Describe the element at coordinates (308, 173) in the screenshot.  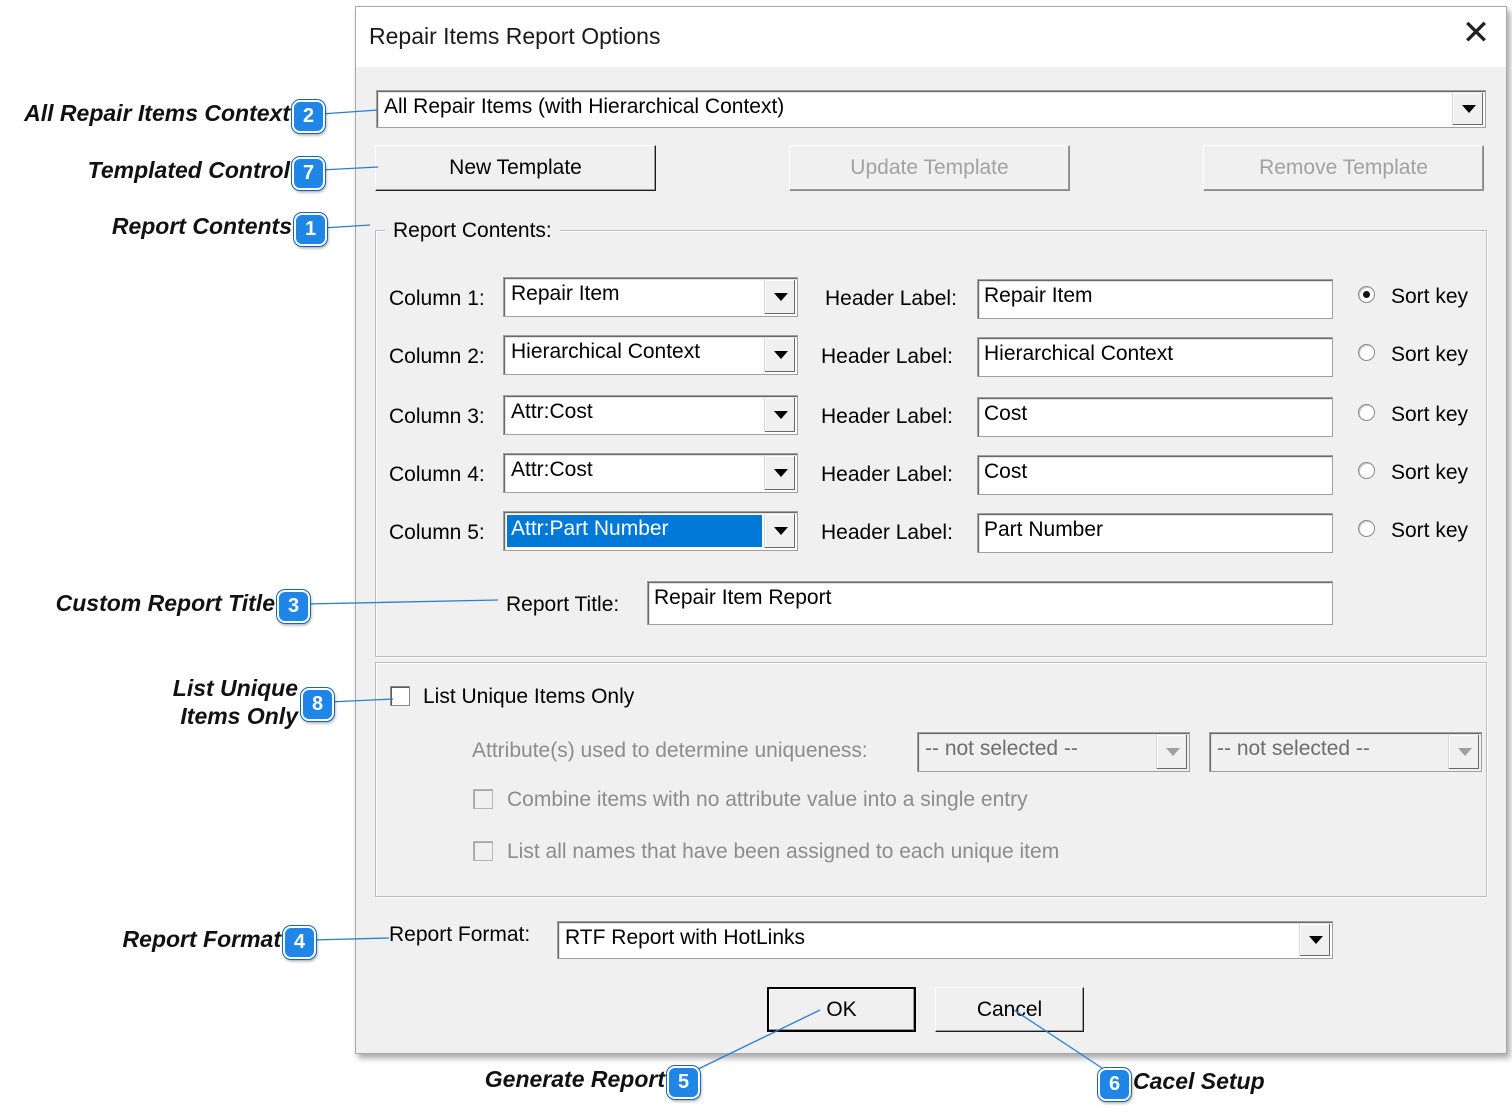
I see `callout-7-badge: 7` at that location.